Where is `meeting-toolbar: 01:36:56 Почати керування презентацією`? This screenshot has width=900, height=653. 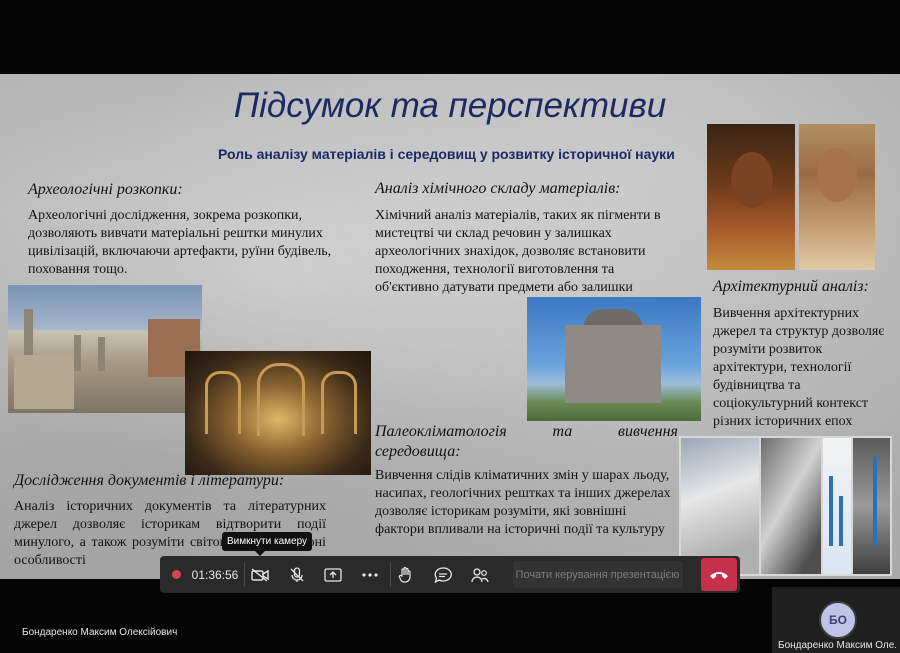 meeting-toolbar: 01:36:56 Почати керування презентацією is located at coordinates (450, 574).